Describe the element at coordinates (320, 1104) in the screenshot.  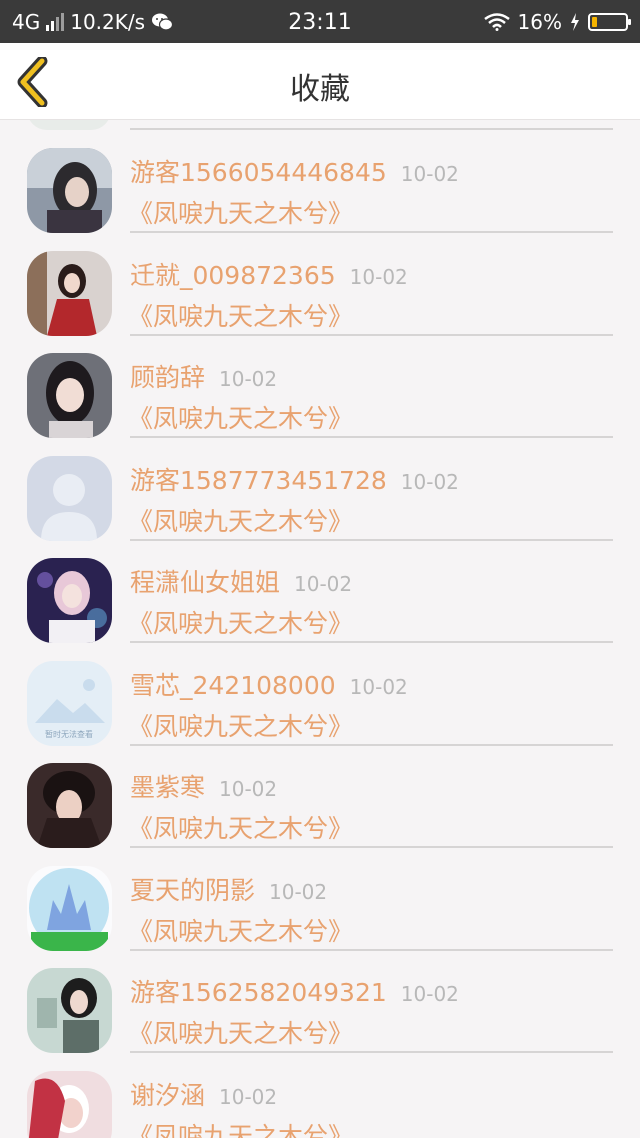
I see `list-item: 谢汐涵 10-02 《凤唳九天之木兮》` at that location.